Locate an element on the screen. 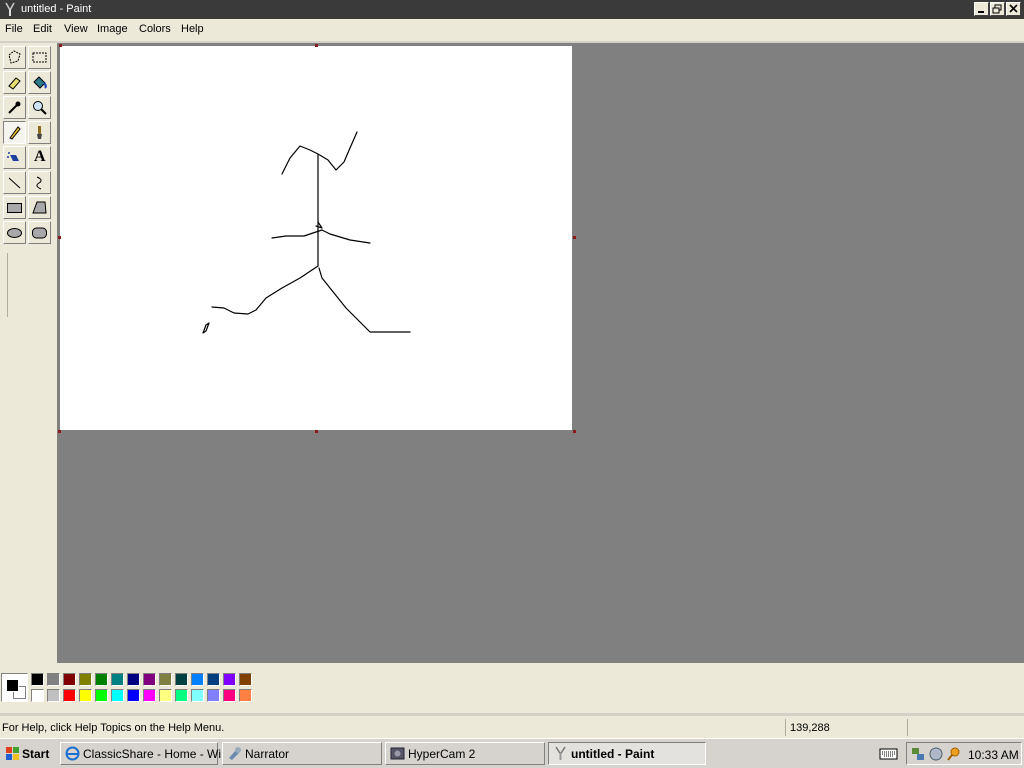  menu-file: File is located at coordinates (14, 29).